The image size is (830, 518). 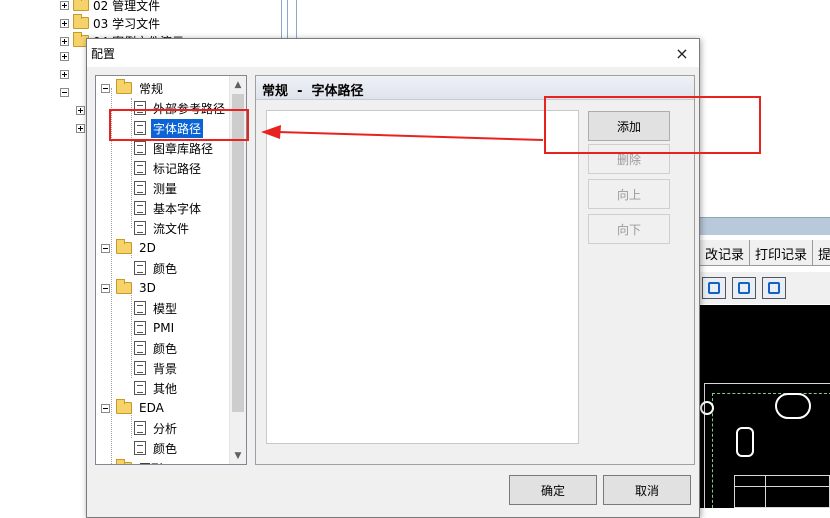 What do you see at coordinates (183, 148) in the screenshot?
I see `tree-node-label: 图章库路径` at bounding box center [183, 148].